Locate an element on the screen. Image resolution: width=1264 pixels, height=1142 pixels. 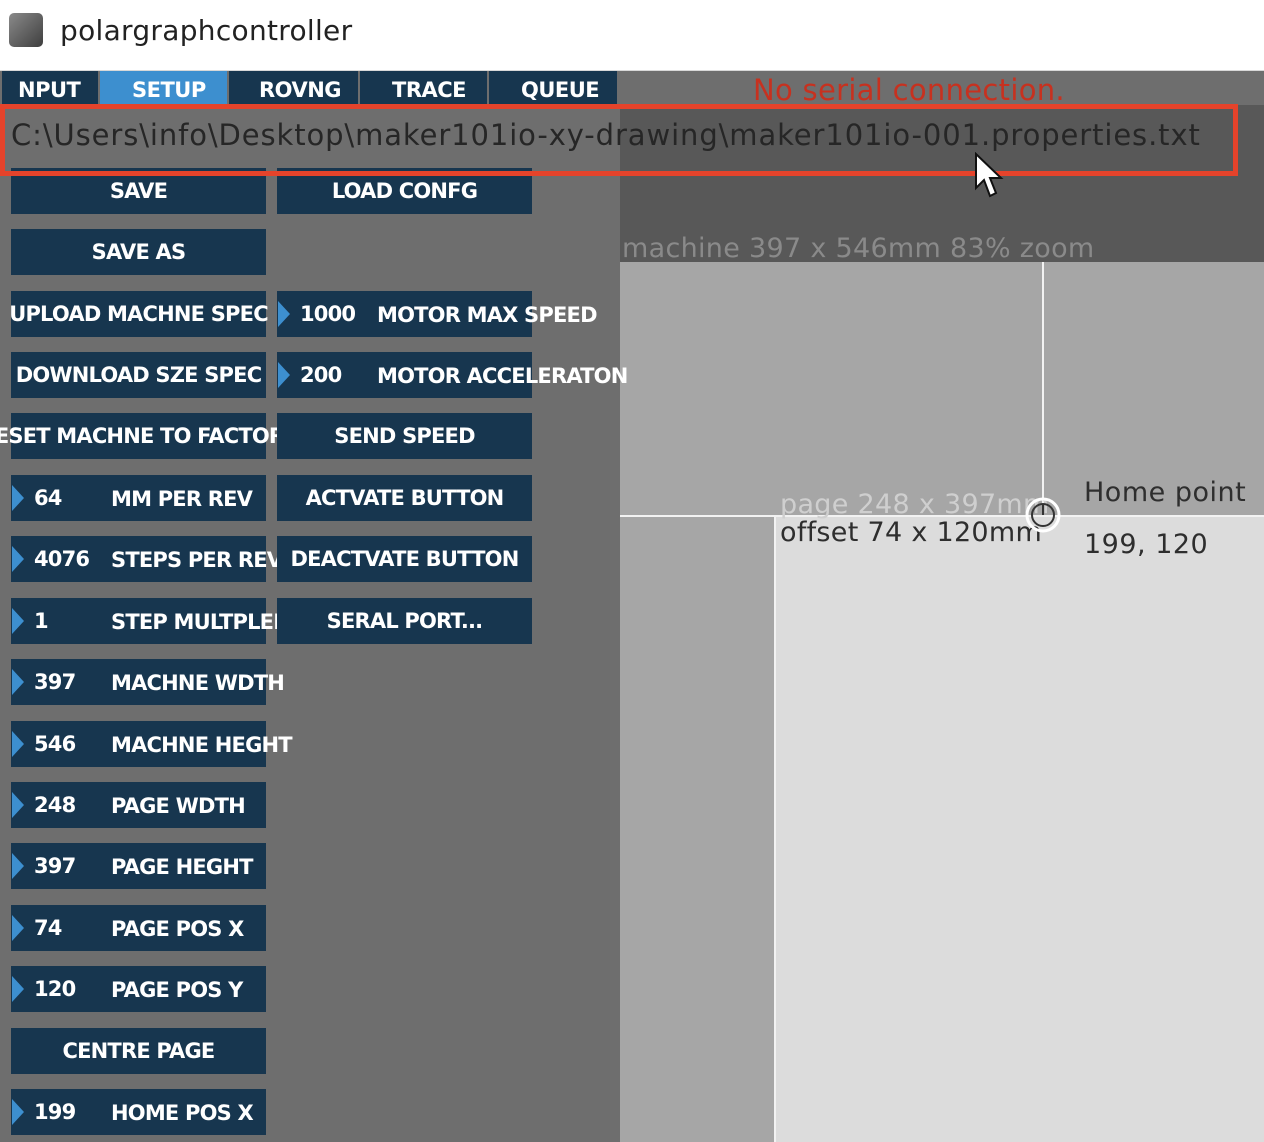
serial-status: No serial connection. is located at coordinates (909, 90).